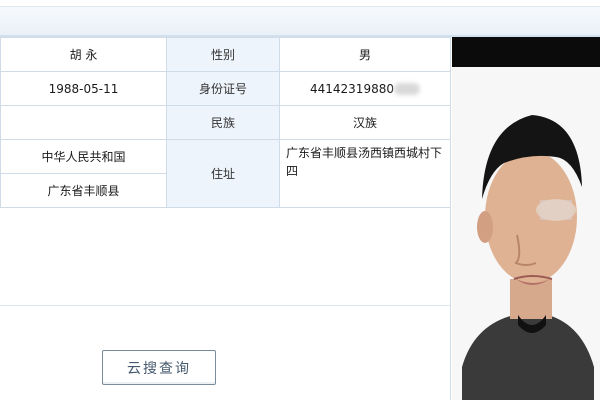  What do you see at coordinates (365, 173) in the screenshot?
I see `address-value: 广东省丰顺县汤西镇西城村下四` at bounding box center [365, 173].